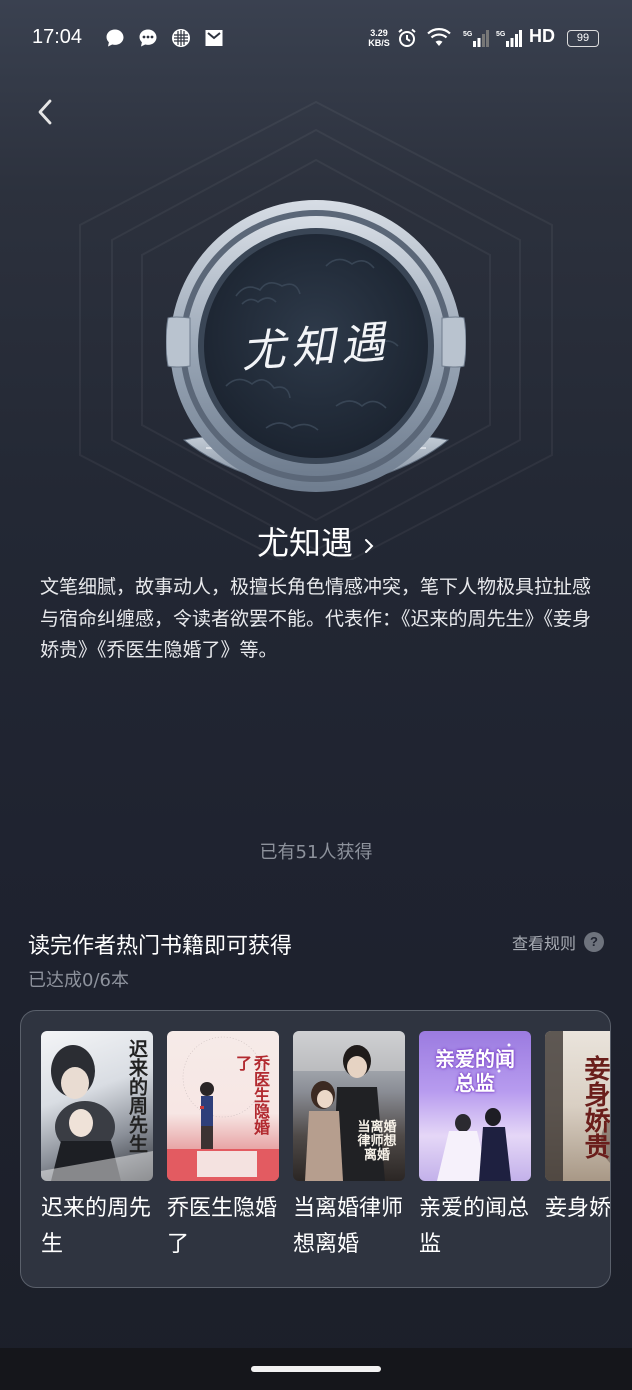 Image resolution: width=632 pixels, height=1390 pixels. Describe the element at coordinates (251, 1095) in the screenshot. I see `cover-title: 乔医生隐婚了` at that location.